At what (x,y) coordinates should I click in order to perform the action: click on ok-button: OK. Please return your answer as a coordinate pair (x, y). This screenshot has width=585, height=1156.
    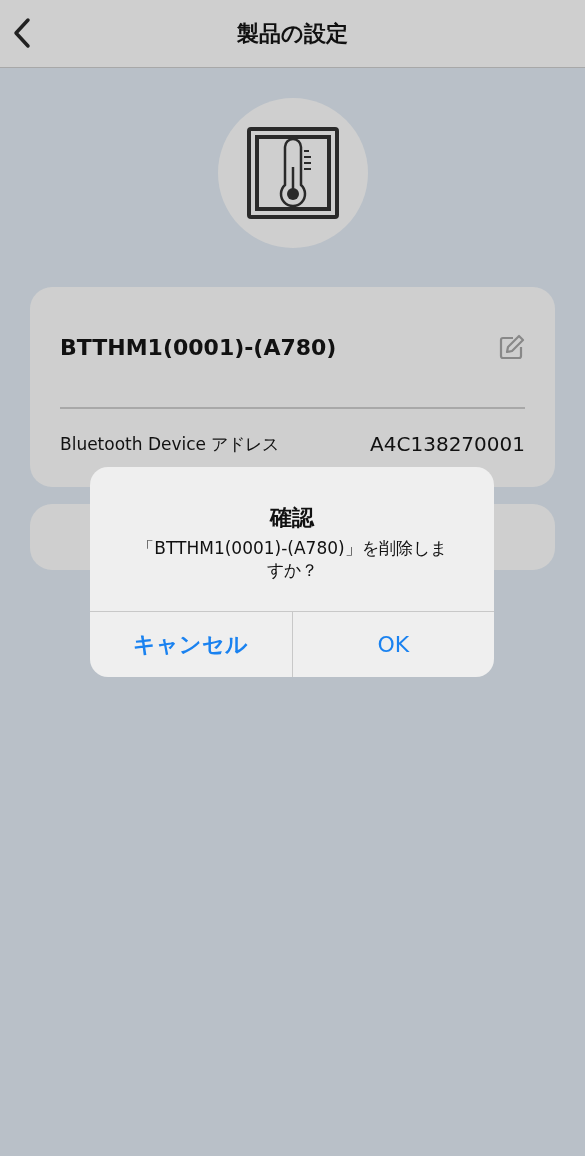
    Looking at the image, I should click on (392, 644).